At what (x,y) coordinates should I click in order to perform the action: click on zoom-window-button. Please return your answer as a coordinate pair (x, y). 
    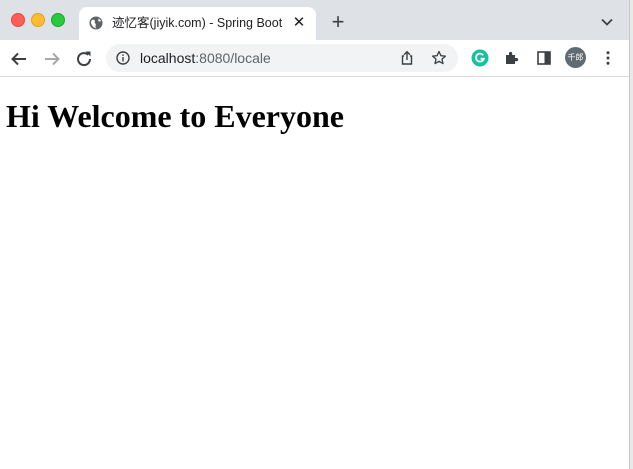
    Looking at the image, I should click on (58, 20).